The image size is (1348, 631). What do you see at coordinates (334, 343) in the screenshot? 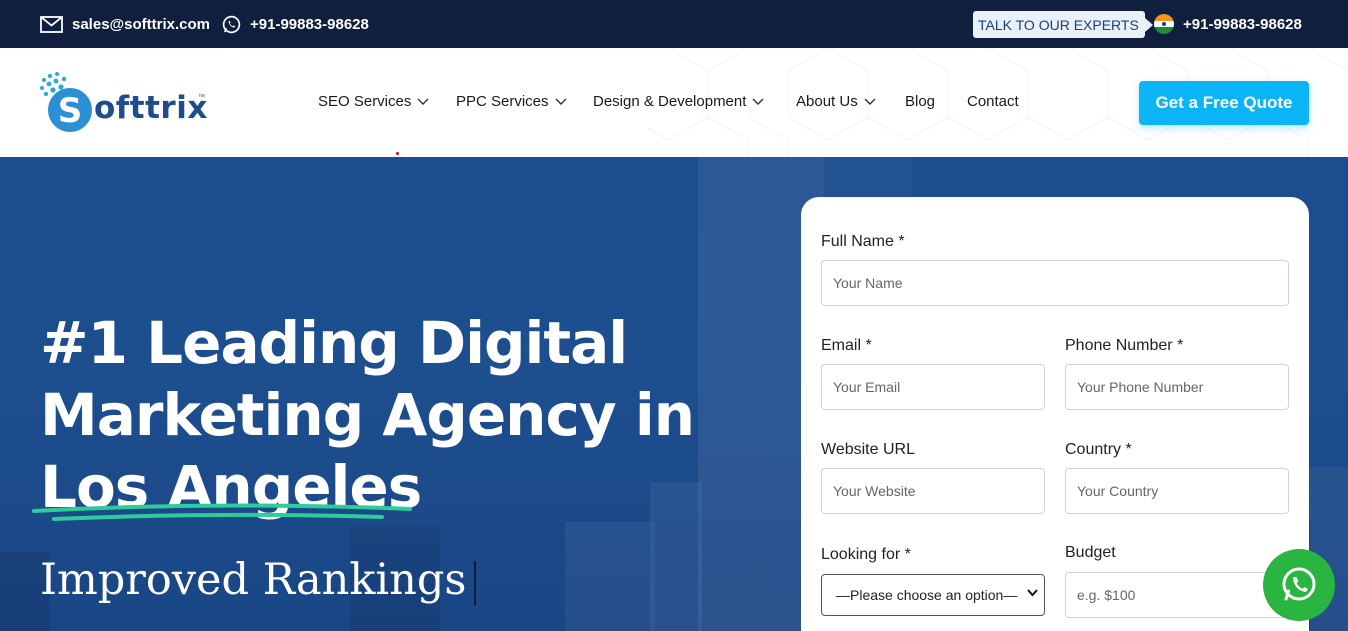
I see `hero-heading-line1: #1 Leading Digital` at bounding box center [334, 343].